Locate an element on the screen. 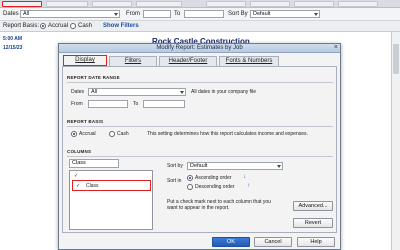 The width and height of the screenshot is (400, 250). show-filters-link: Show Filters is located at coordinates (121, 26).